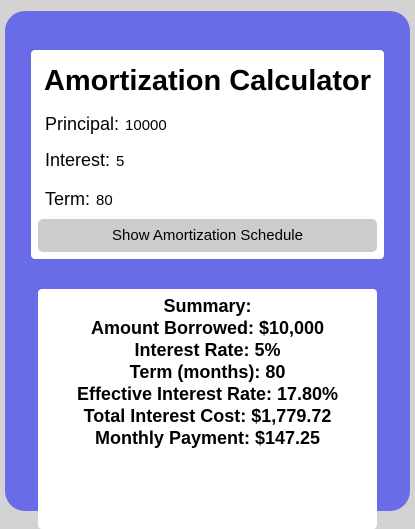 The width and height of the screenshot is (415, 529). What do you see at coordinates (207, 81) in the screenshot?
I see `page-title: Amortization Calculator` at bounding box center [207, 81].